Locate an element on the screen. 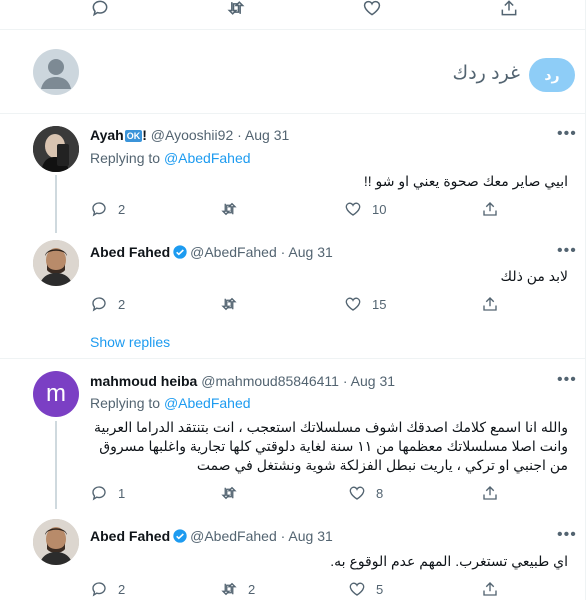  tweet-text: ابيي صاير معك صحوة يعني او شو !! is located at coordinates (465, 181).